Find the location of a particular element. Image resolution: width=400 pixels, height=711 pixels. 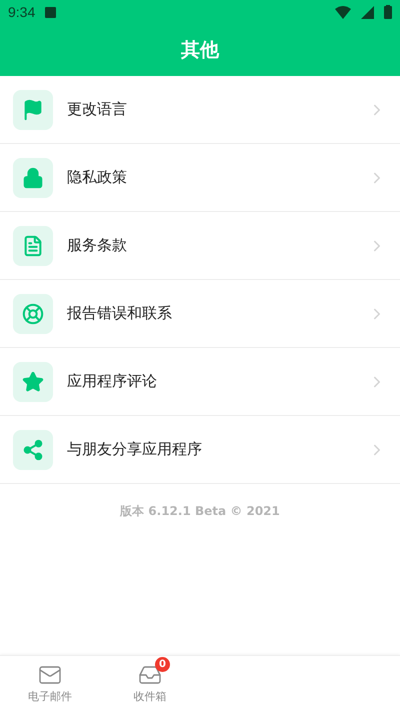

page-title: 其他 is located at coordinates (200, 50).